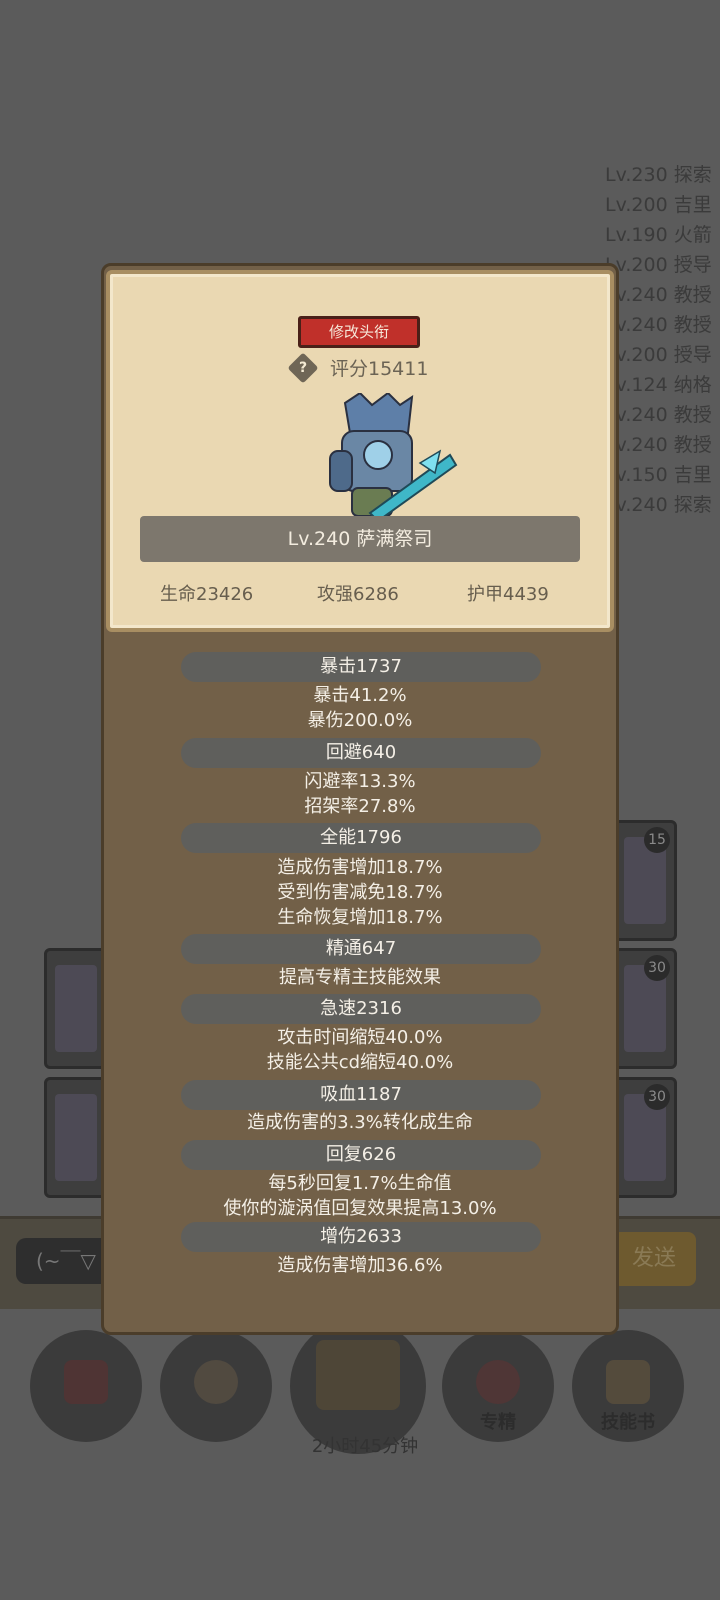 This screenshot has width=720, height=1600. What do you see at coordinates (207, 594) in the screenshot?
I see `stat-life: 生命23426` at bounding box center [207, 594].